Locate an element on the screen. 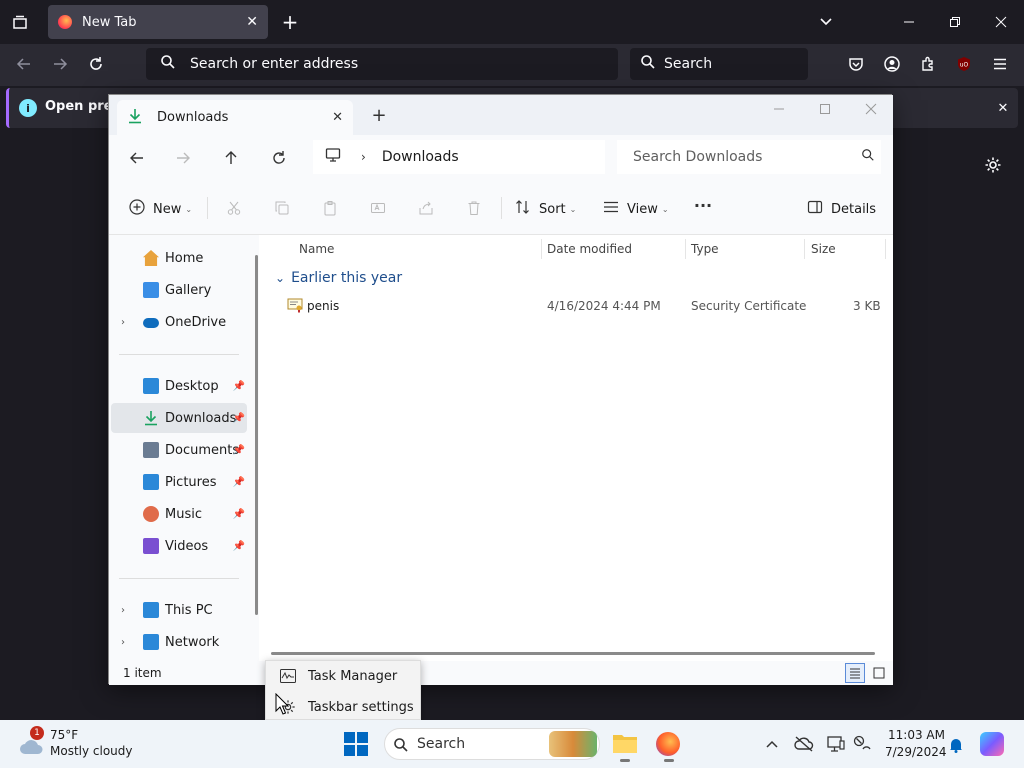  group-header: ⌄ Earlier this year is located at coordinates (338, 278).